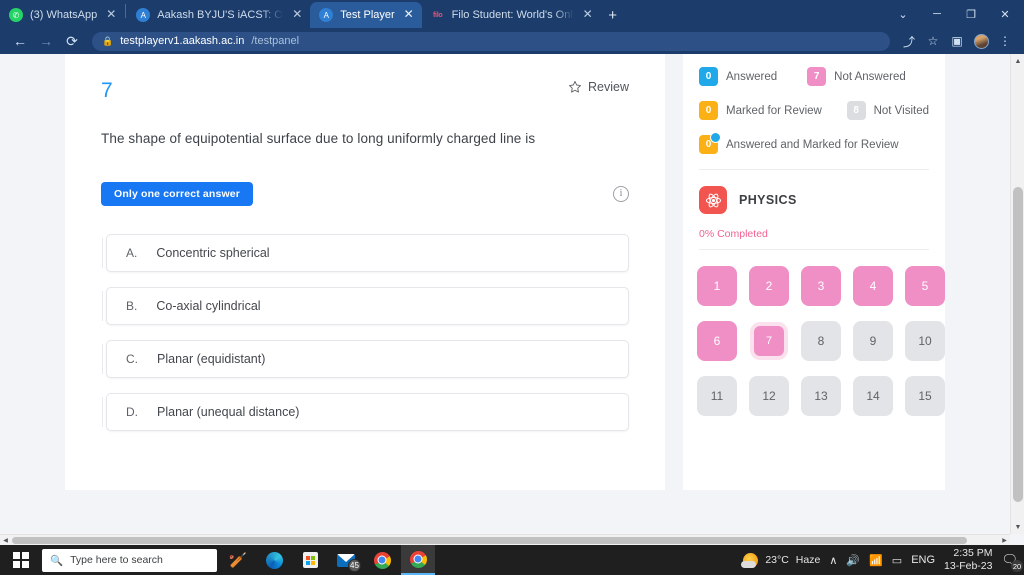  I want to click on profile-avatar-icon, so click(981, 41).